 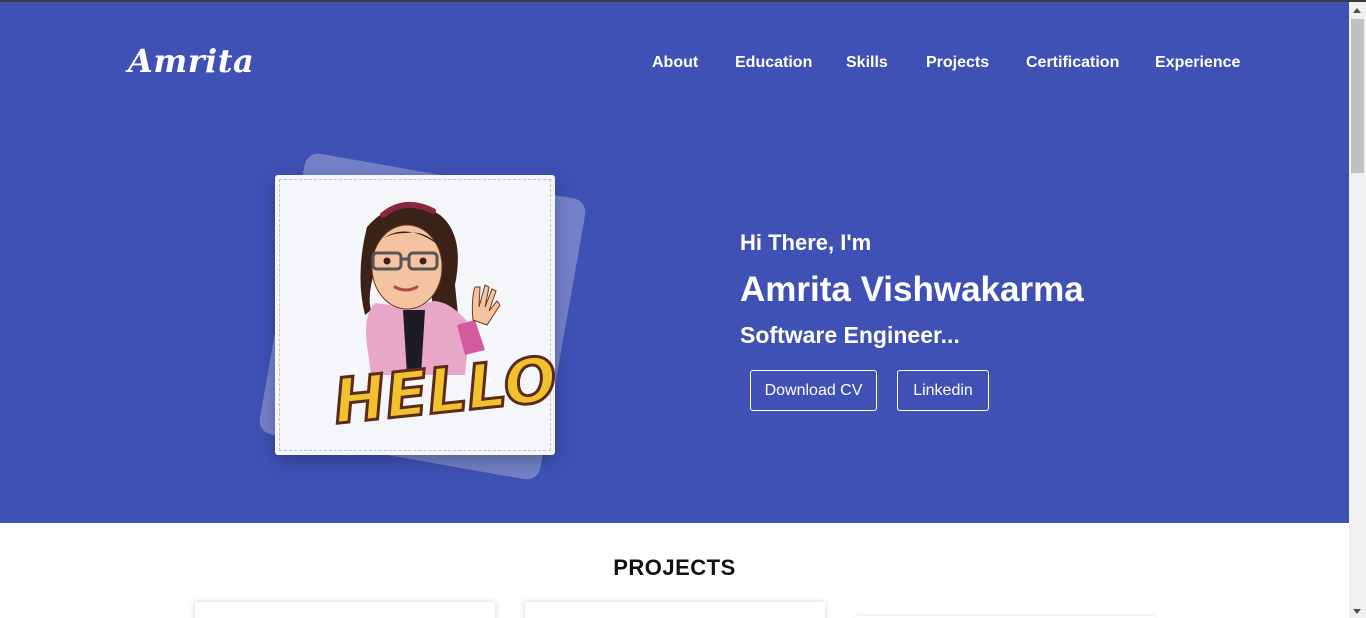 I want to click on download-cv-button: Download CV, so click(x=813, y=390).